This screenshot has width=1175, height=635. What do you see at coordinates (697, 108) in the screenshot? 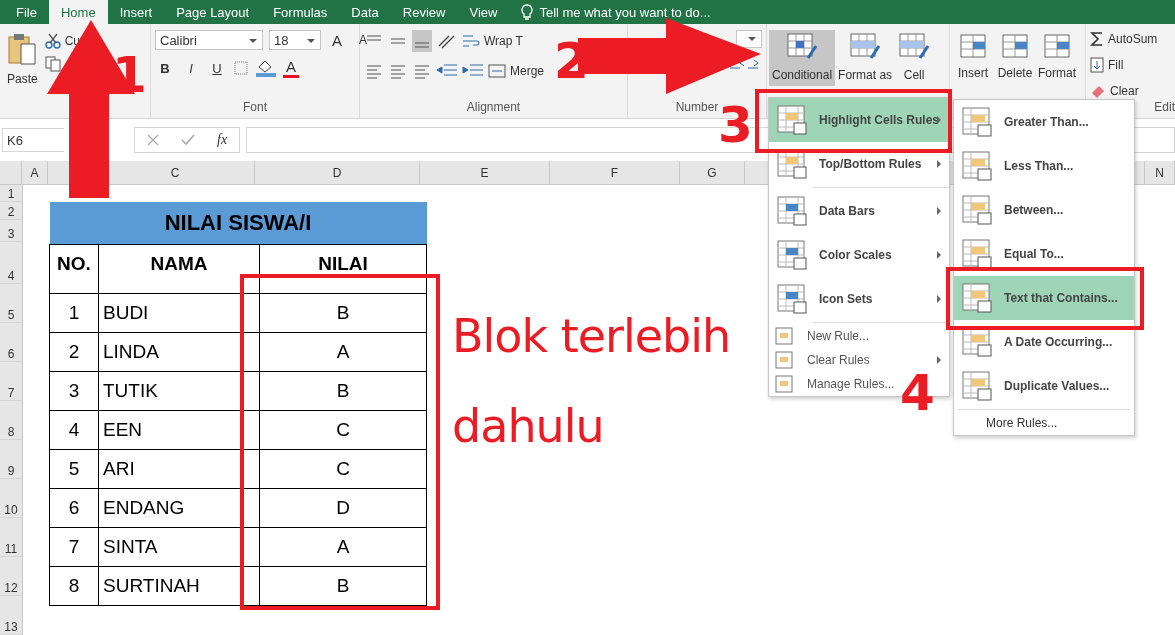
I see `group-label: Number` at bounding box center [697, 108].